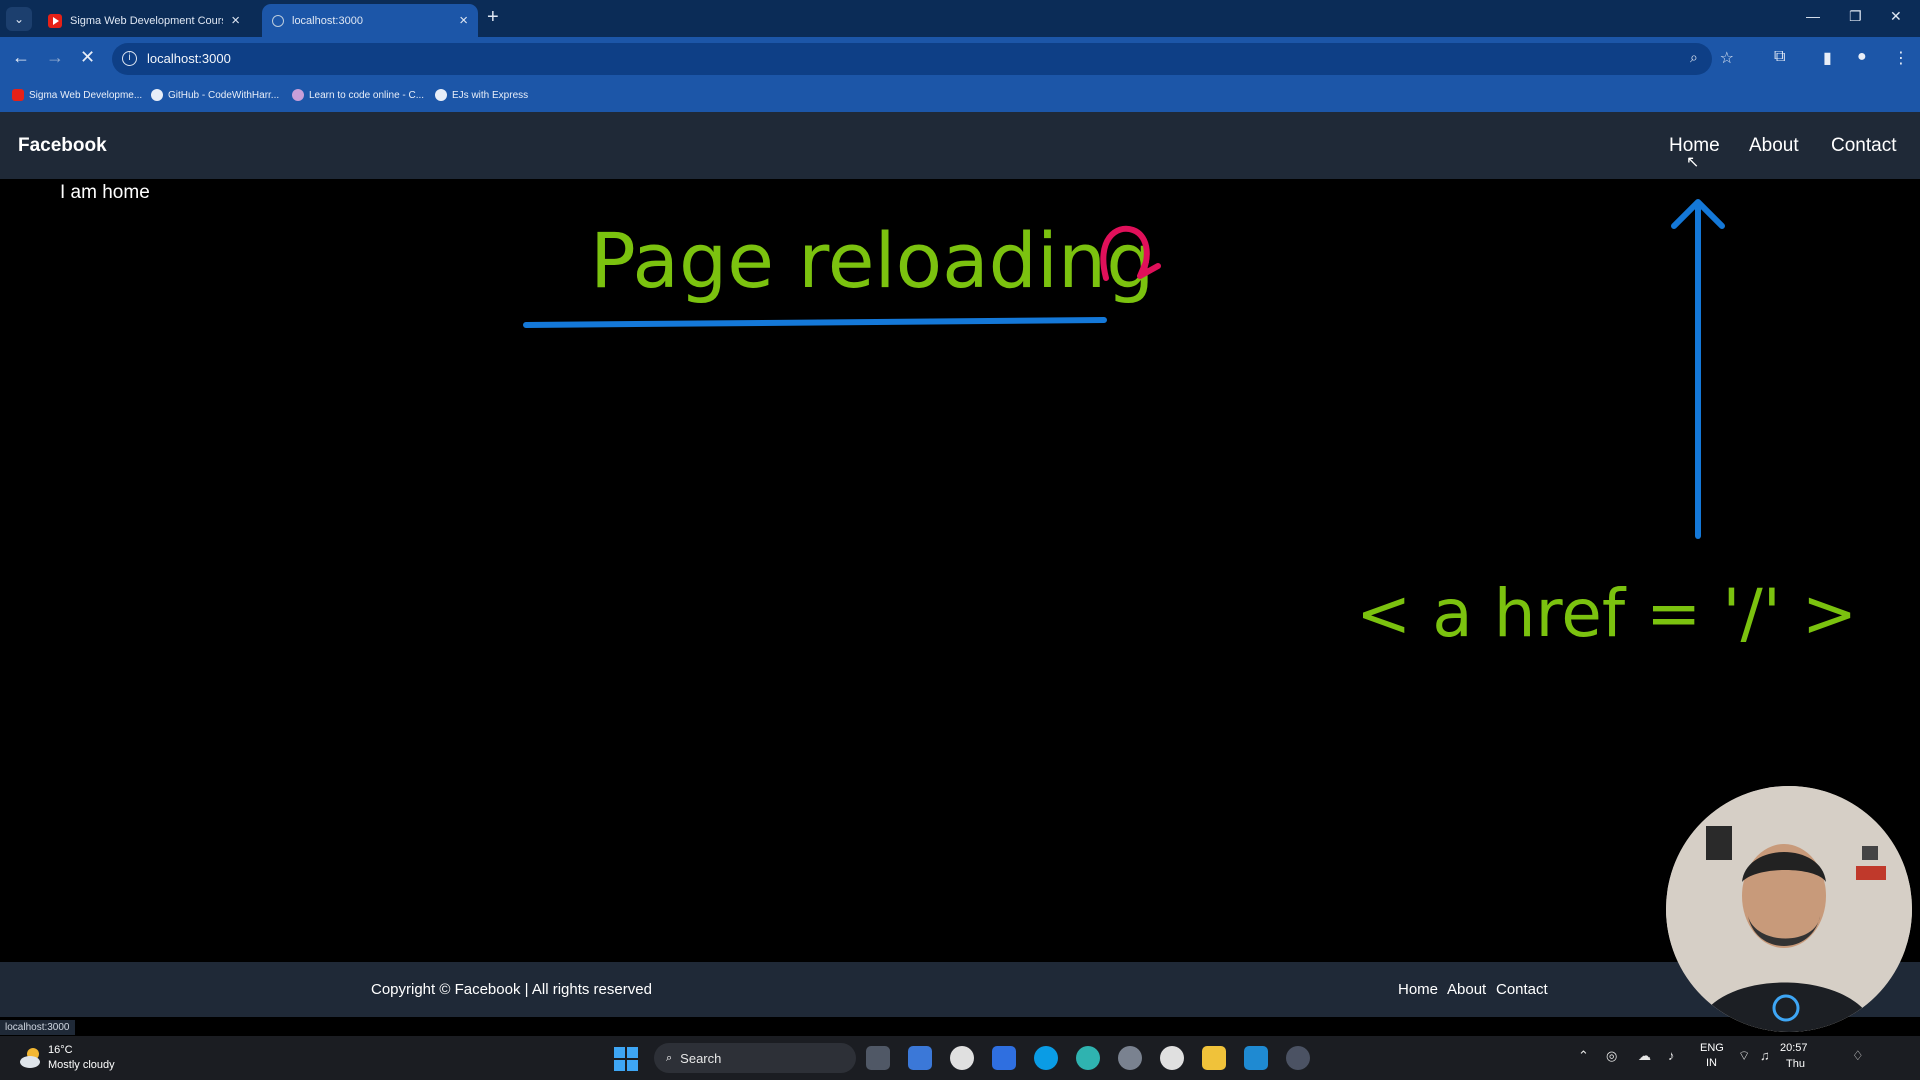 Image resolution: width=1920 pixels, height=1080 pixels. I want to click on footer-home-link: Home, so click(1418, 989).